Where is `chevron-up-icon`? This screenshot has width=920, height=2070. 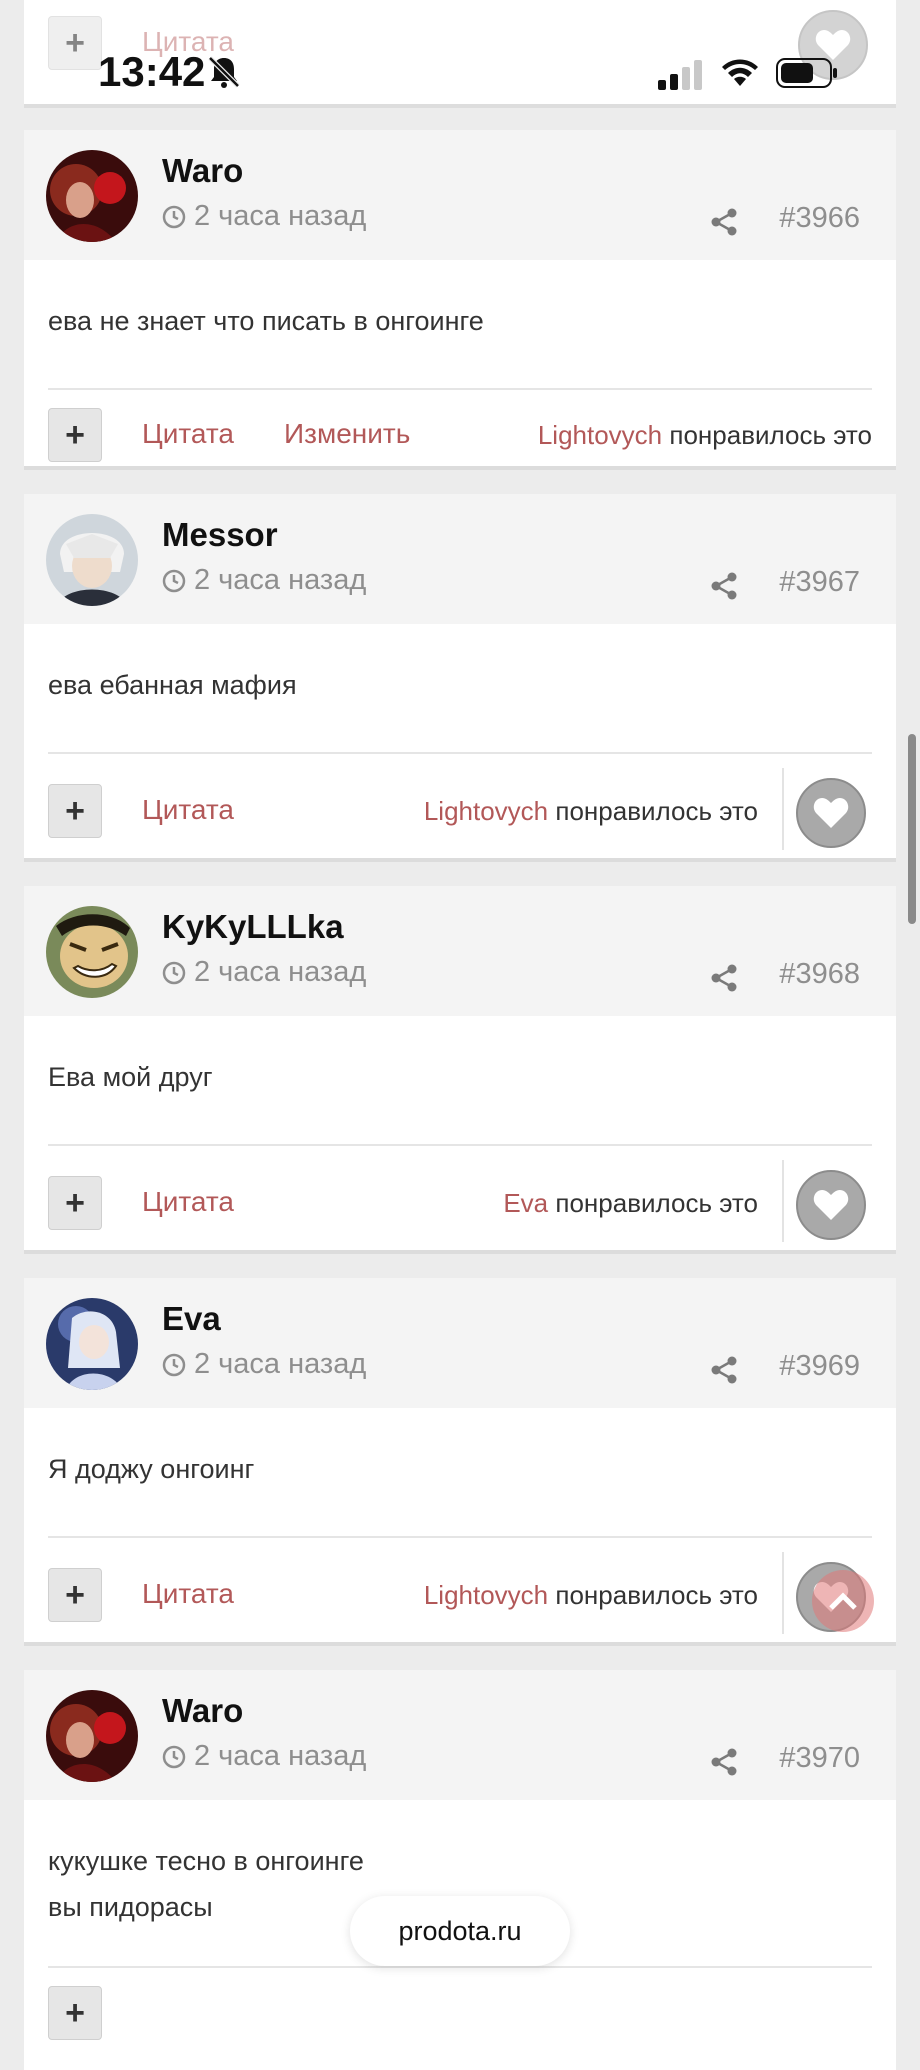
chevron-up-icon is located at coordinates (843, 1601).